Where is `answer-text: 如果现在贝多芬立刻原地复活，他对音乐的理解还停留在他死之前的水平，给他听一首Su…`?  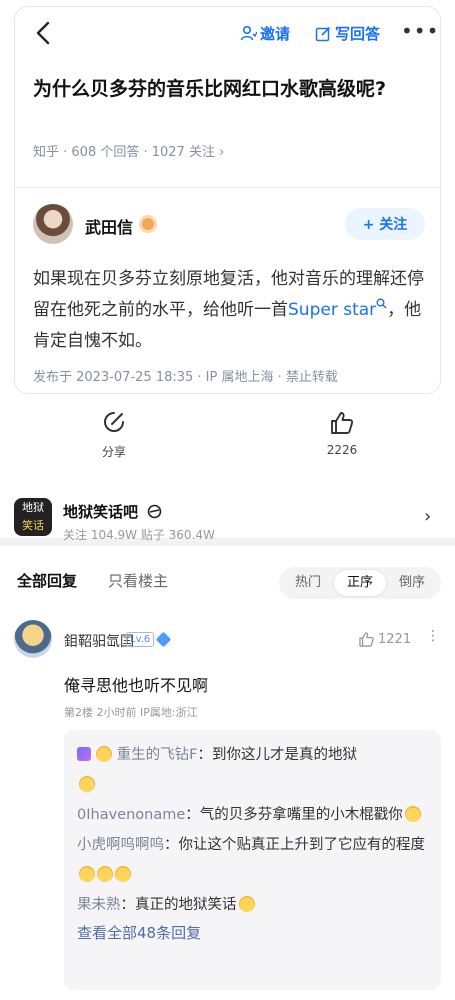
answer-text: 如果现在贝多芬立刻原地复活，他对音乐的理解还停留在他死之前的水平，给他听一首Su… is located at coordinates (229, 310).